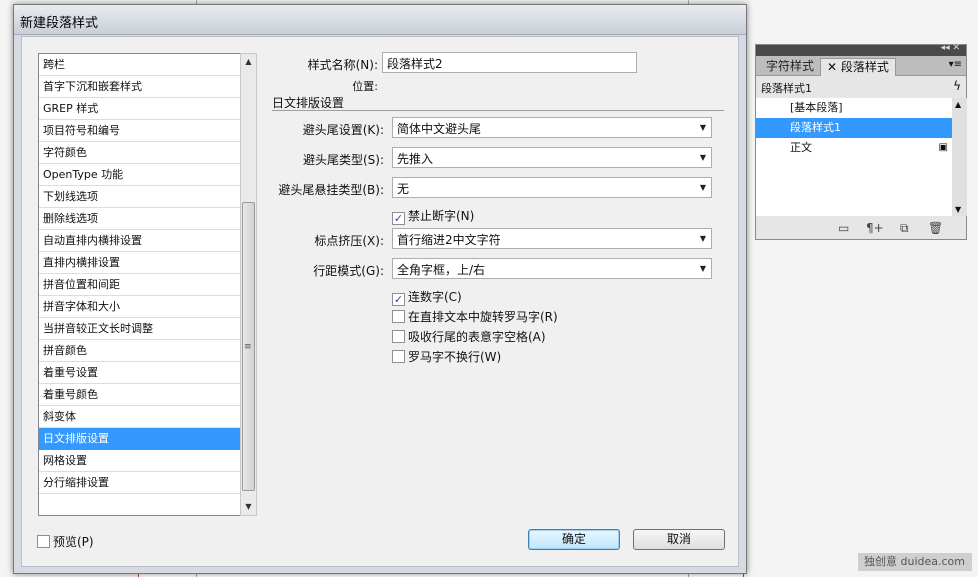  Describe the element at coordinates (786, 88) in the screenshot. I see `current-style-label: 段落样式1` at that location.